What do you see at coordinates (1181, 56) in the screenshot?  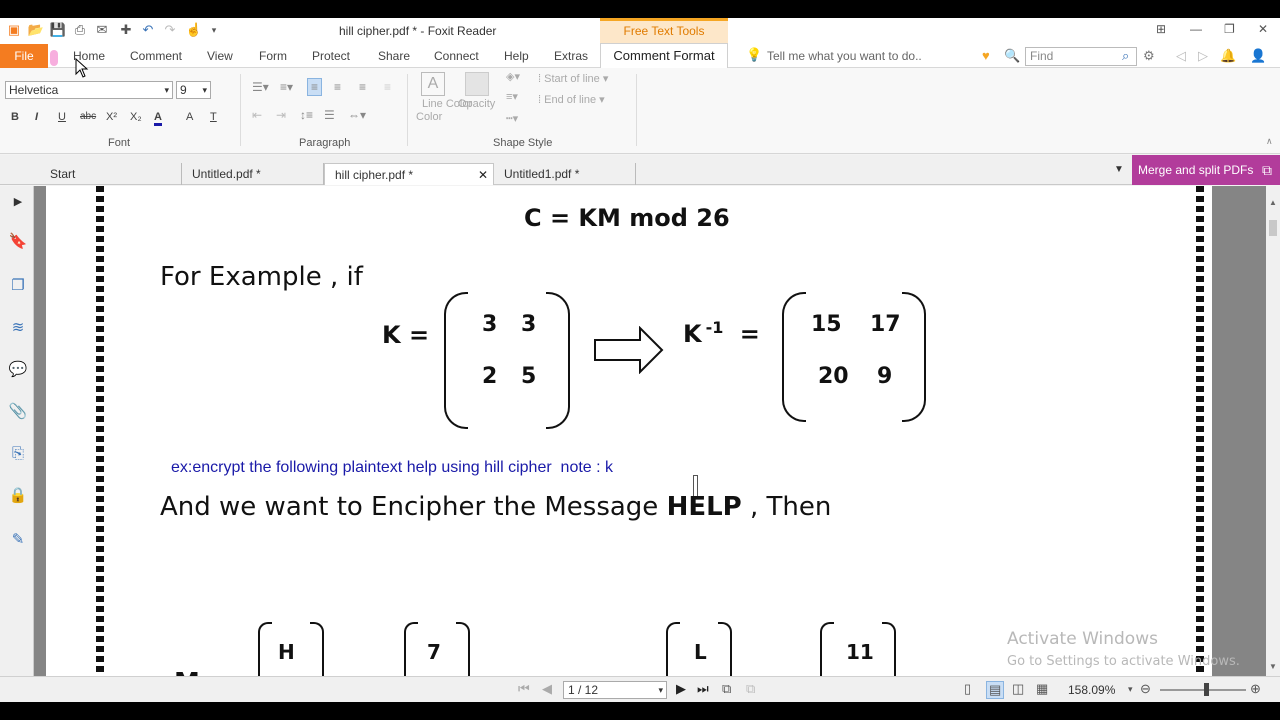 I see `previous-result-icon: ◁` at bounding box center [1181, 56].